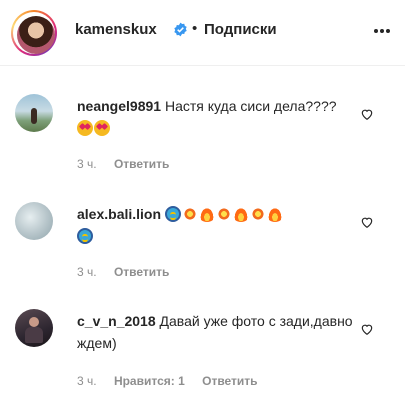 The width and height of the screenshot is (405, 410). What do you see at coordinates (217, 117) in the screenshot?
I see `comment-body: neangel9891 Настя куда сиси дела????` at bounding box center [217, 117].